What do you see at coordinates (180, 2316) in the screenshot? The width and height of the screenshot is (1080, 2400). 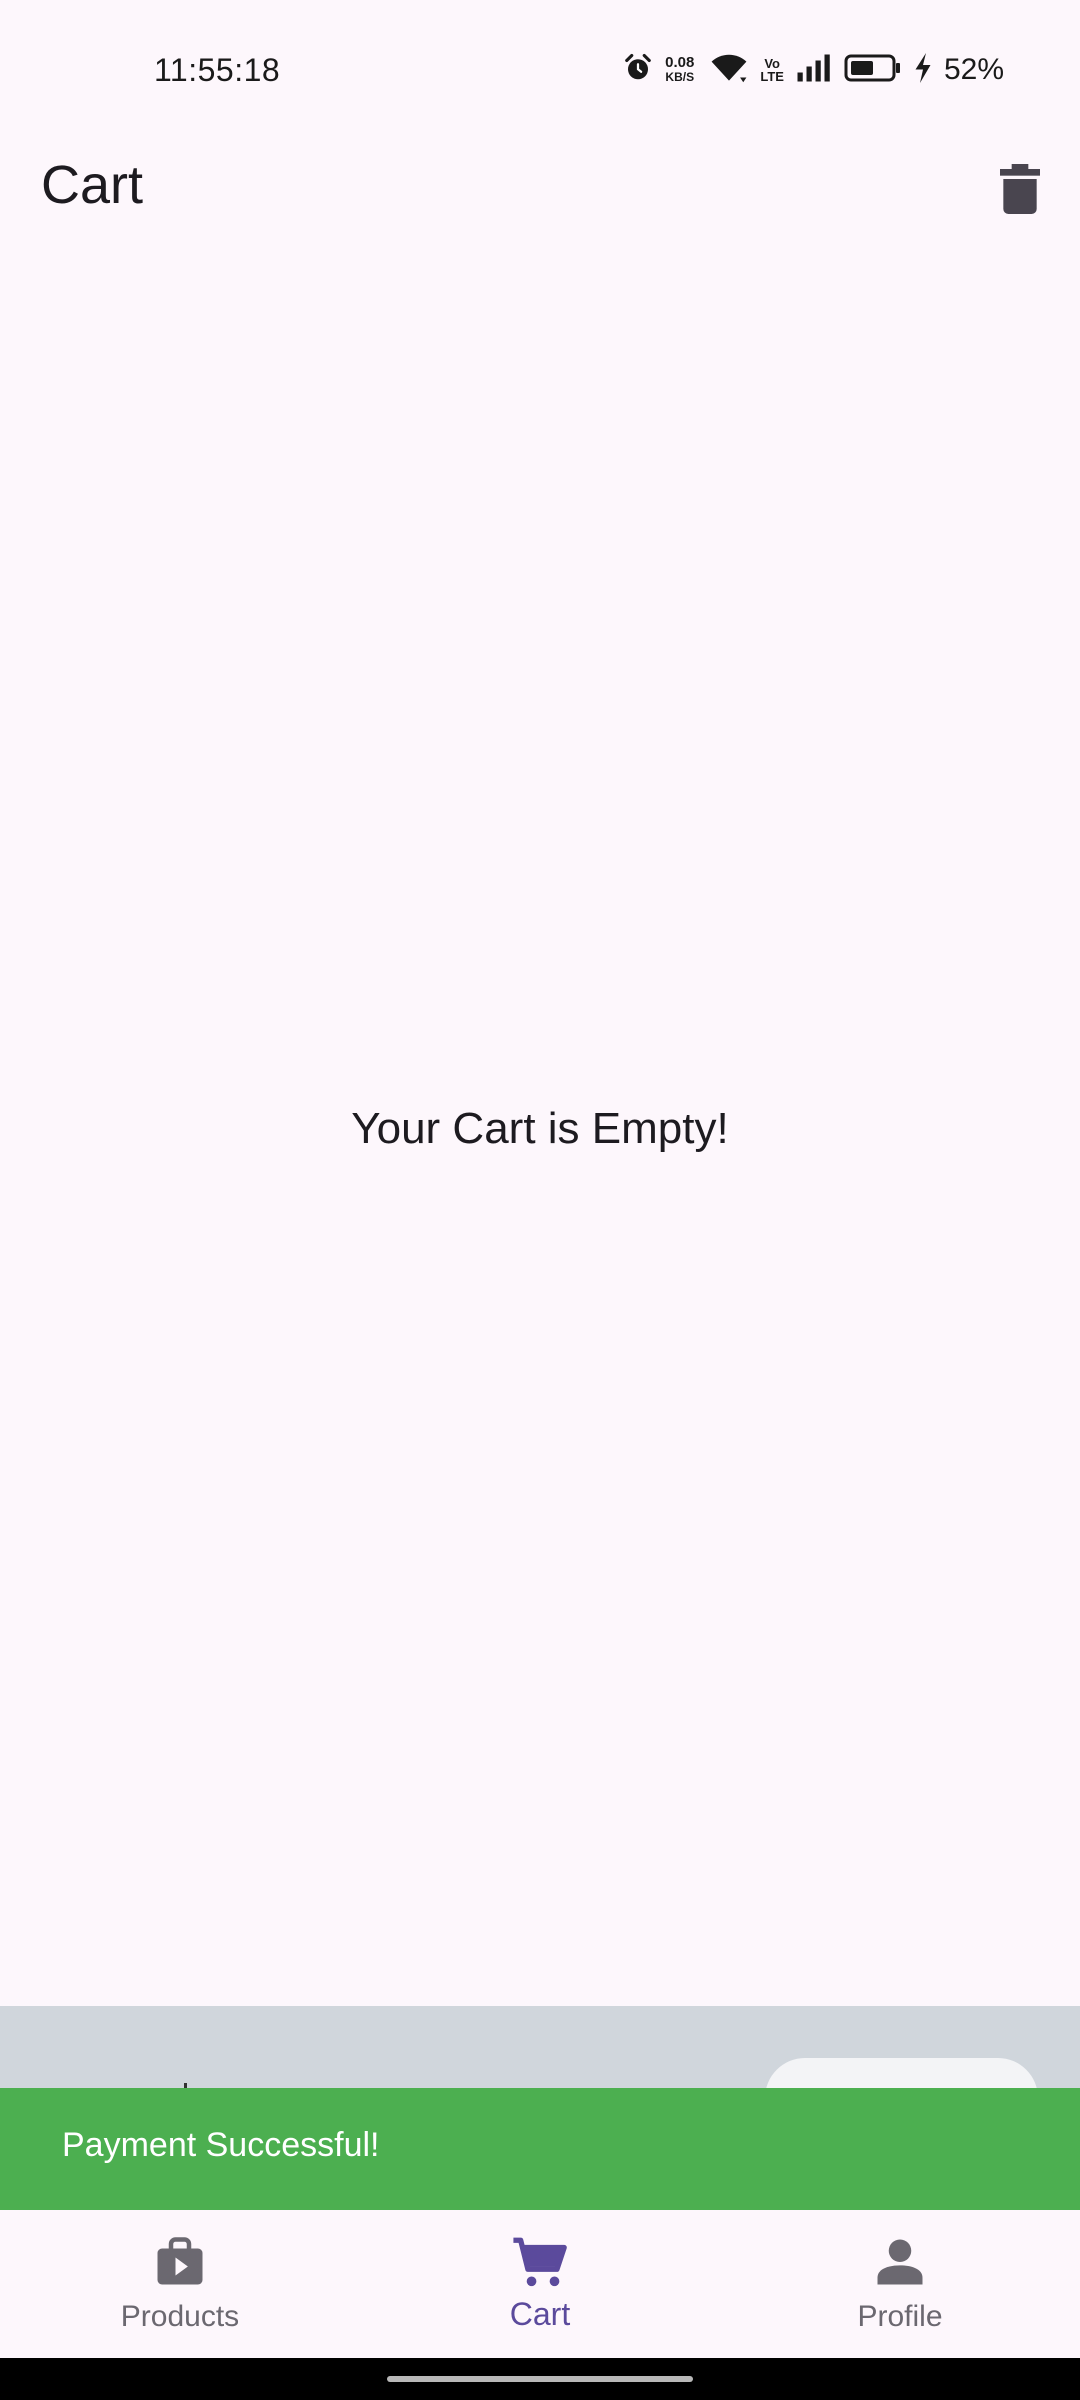 I see `nav-label-products: Products` at bounding box center [180, 2316].